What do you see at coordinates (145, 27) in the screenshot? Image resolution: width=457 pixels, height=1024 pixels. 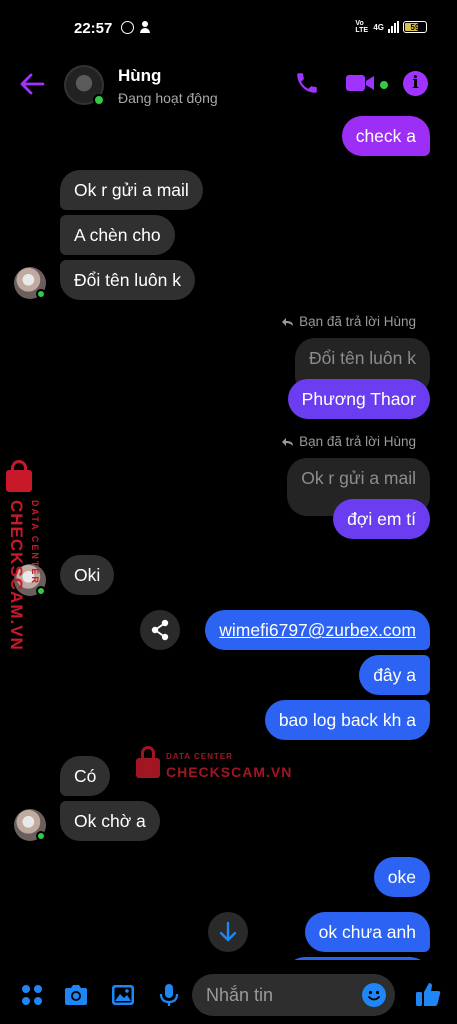 I see `contact-notification-icon` at bounding box center [145, 27].